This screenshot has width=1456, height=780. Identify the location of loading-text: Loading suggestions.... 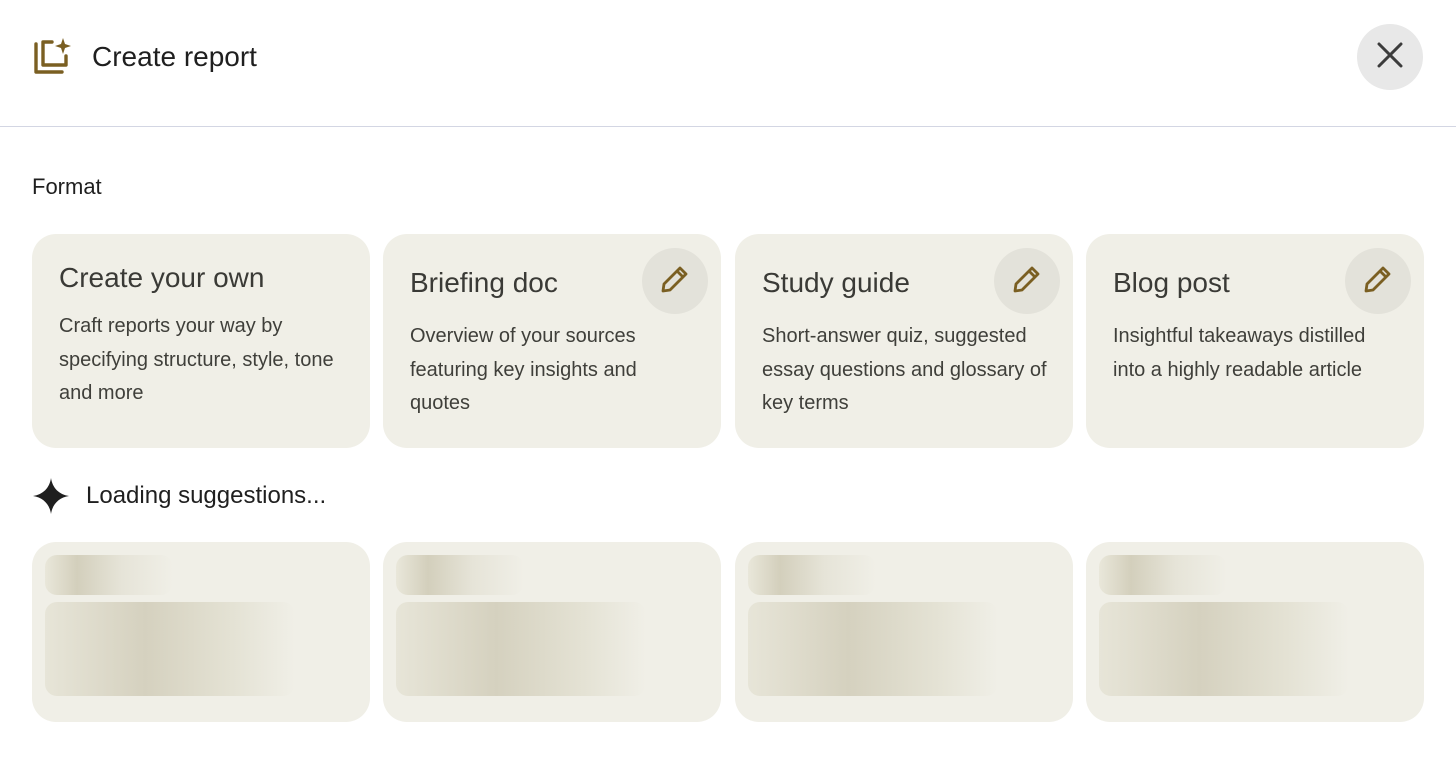
(206, 495).